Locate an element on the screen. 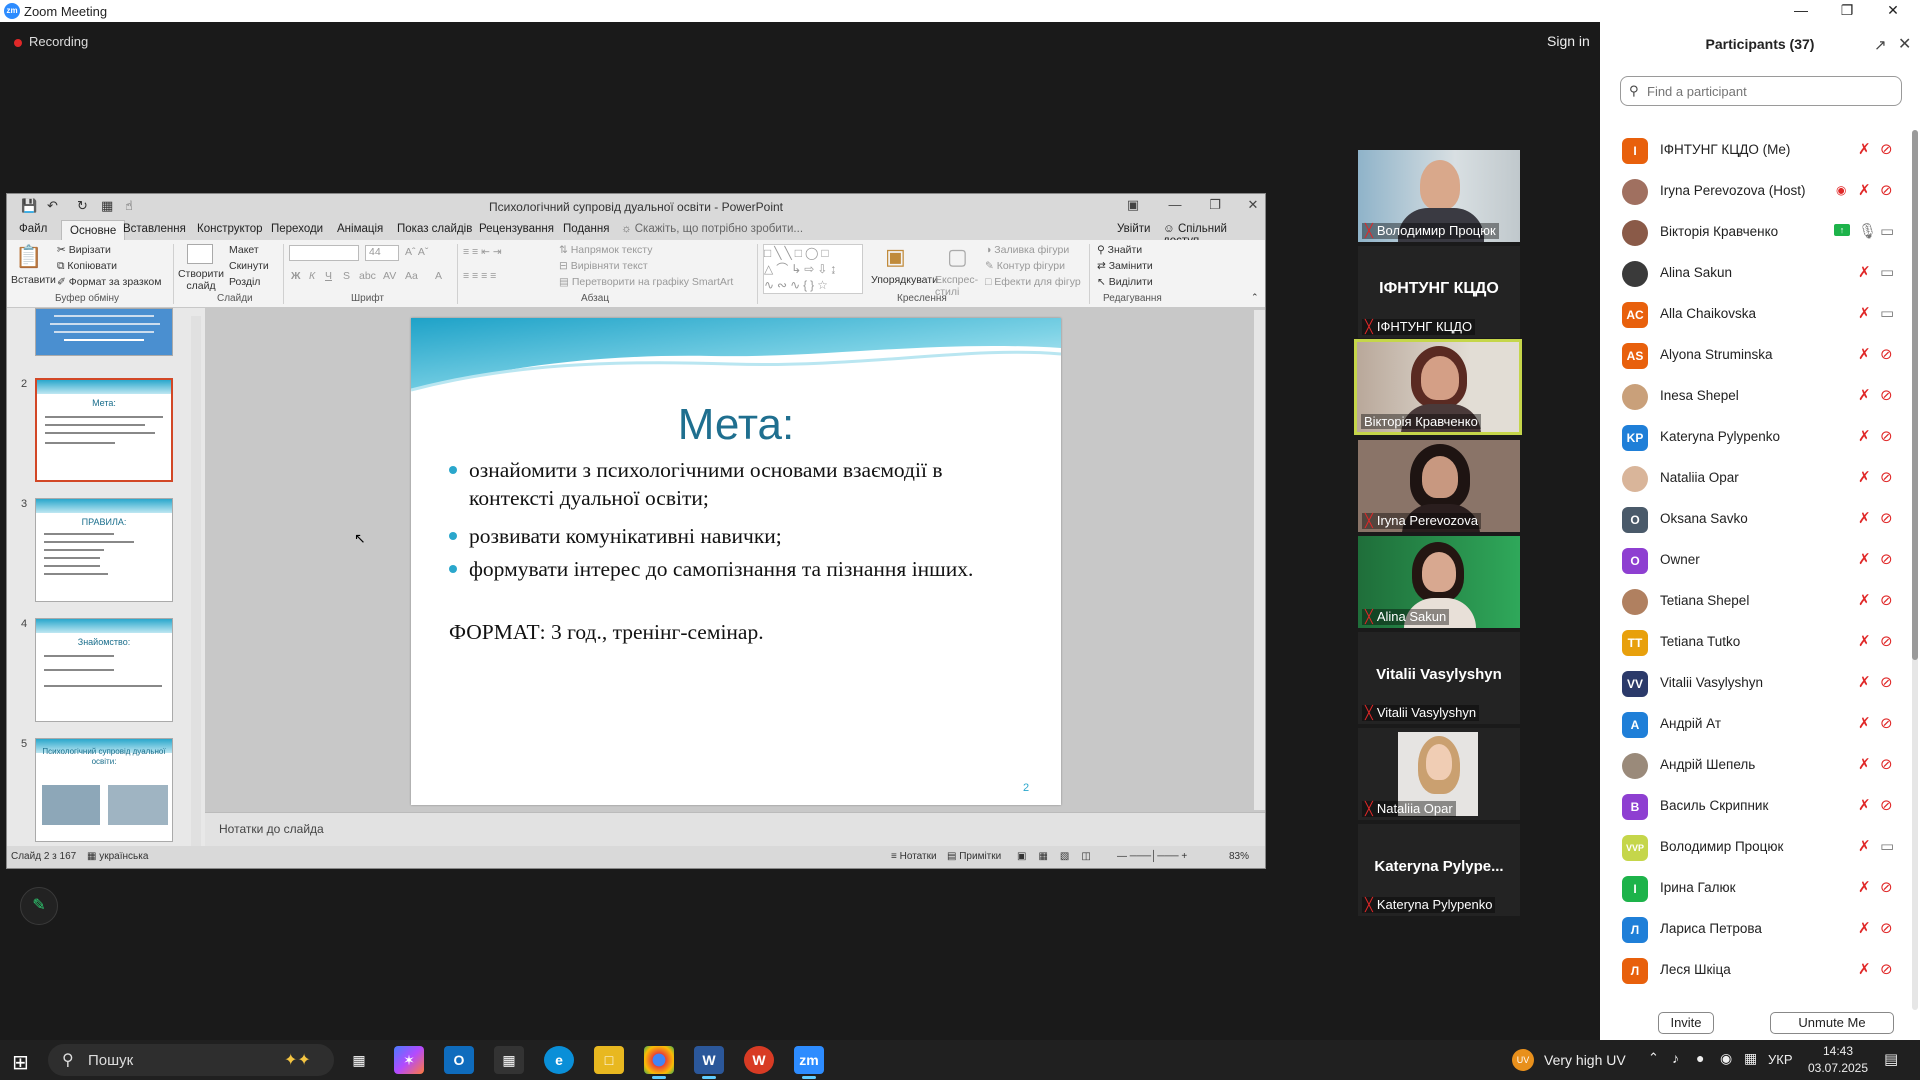  copilot-icon: ✶ is located at coordinates (409, 1060).